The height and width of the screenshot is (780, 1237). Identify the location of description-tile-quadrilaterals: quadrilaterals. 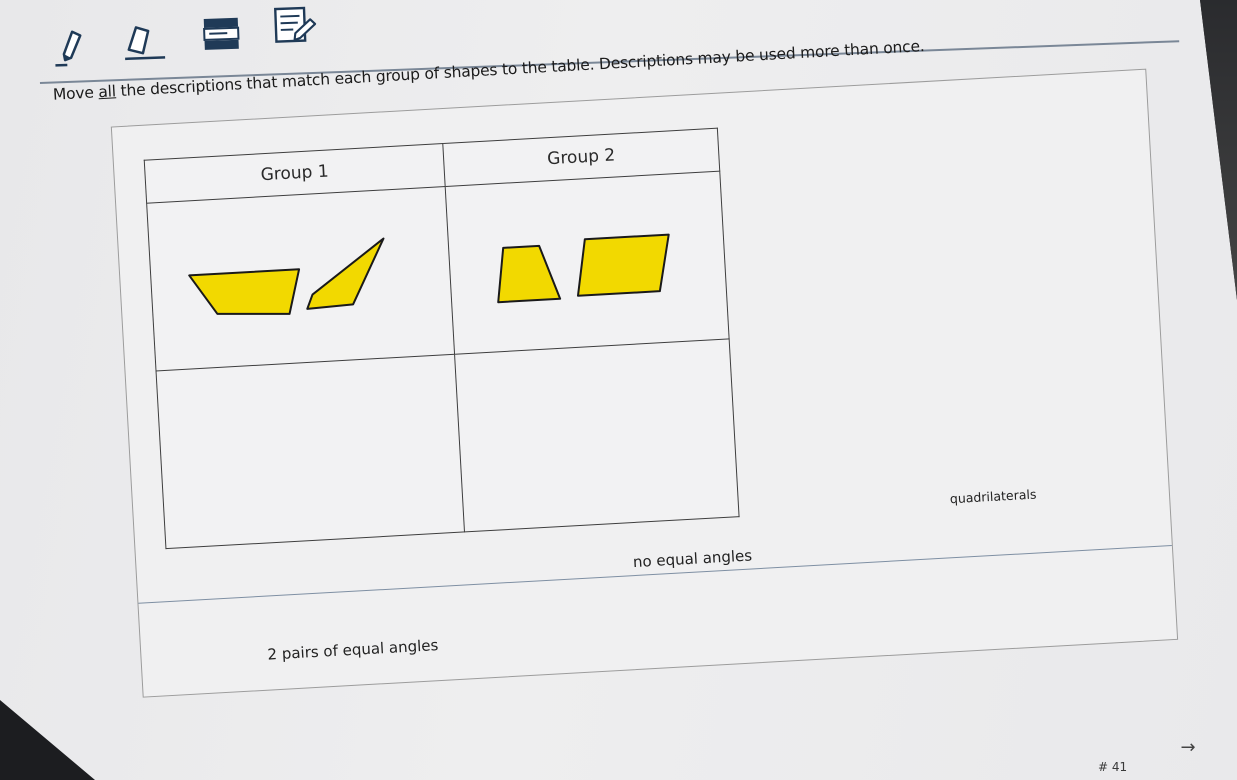
(993, 496).